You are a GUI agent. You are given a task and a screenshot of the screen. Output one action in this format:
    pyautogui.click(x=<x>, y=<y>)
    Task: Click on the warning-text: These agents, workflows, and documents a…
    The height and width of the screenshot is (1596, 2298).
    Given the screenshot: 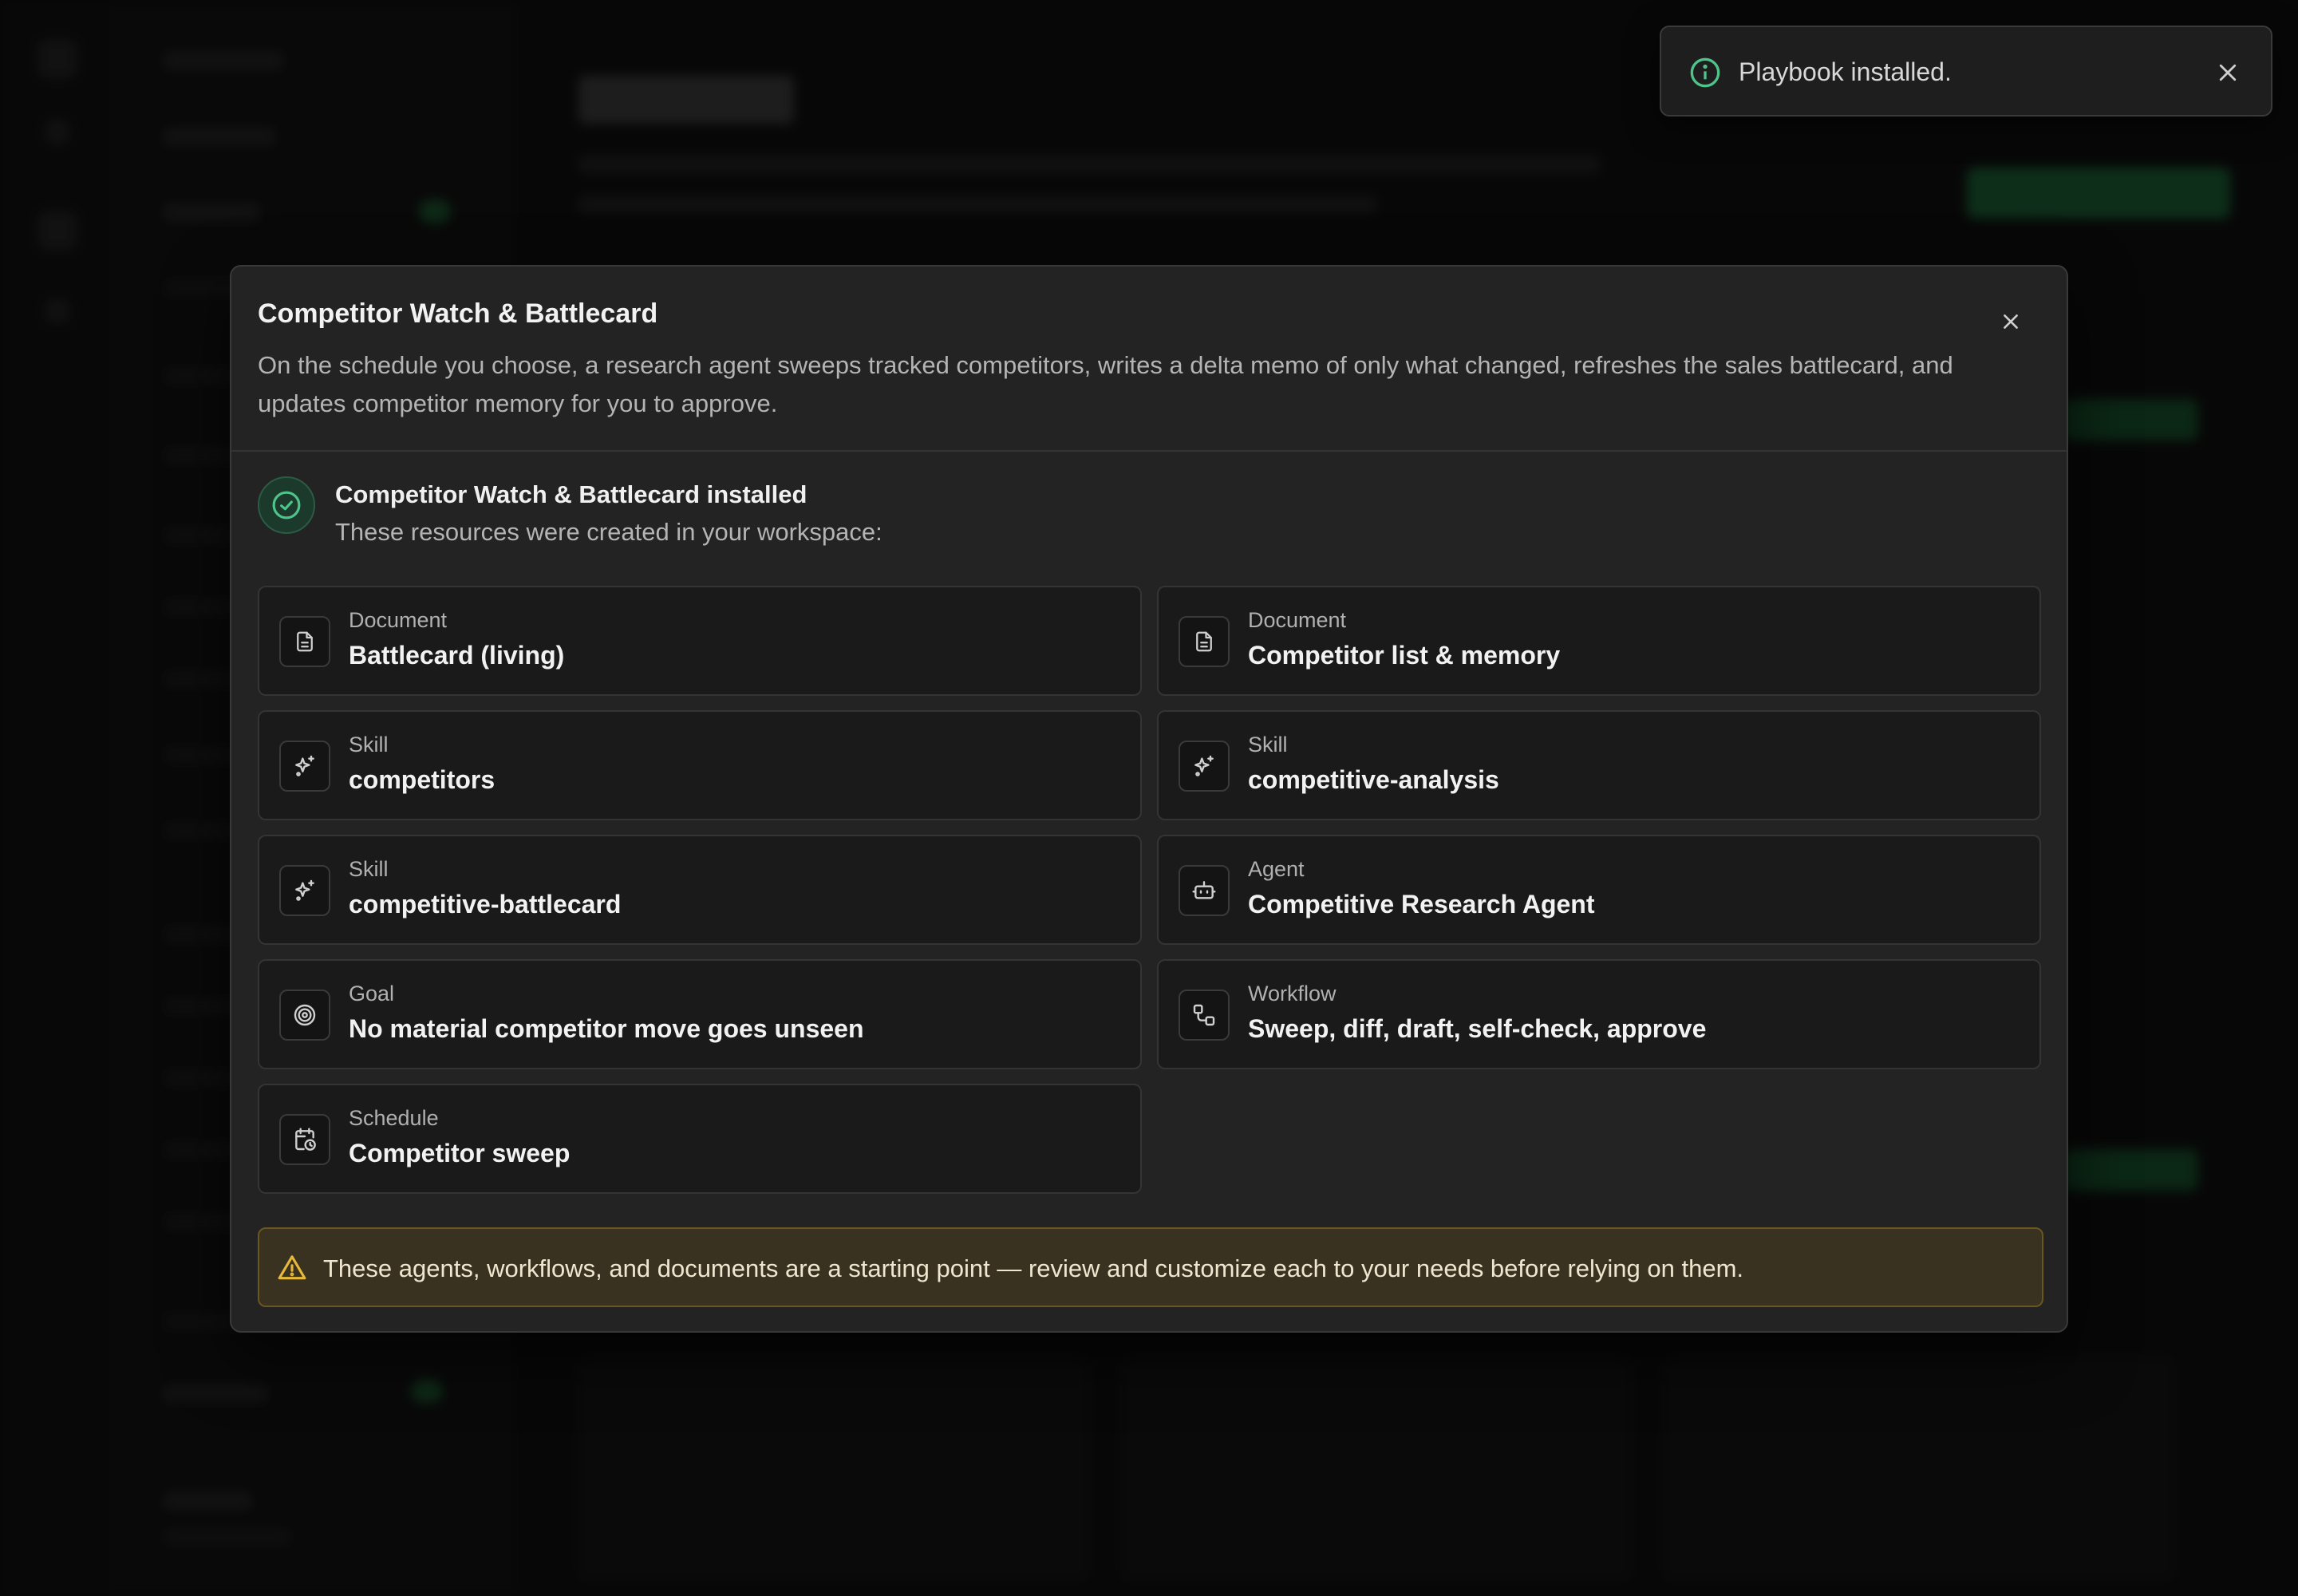 What is the action you would take?
    pyautogui.click(x=1034, y=1268)
    